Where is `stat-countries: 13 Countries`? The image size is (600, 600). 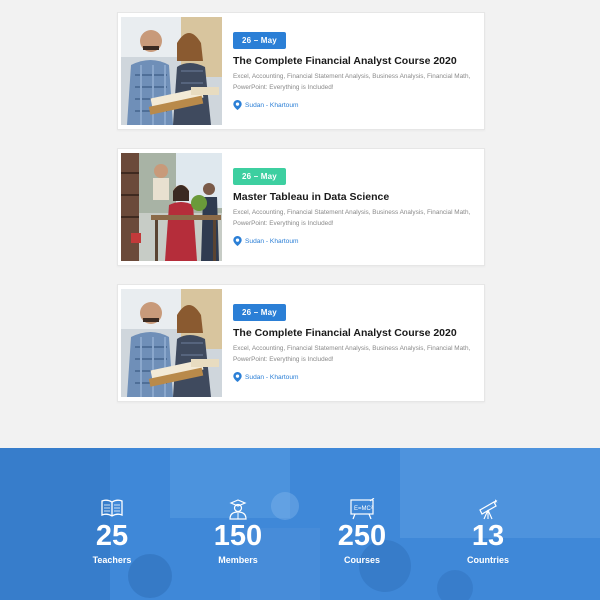
stat-countries: 13 Countries is located at coordinates (488, 531).